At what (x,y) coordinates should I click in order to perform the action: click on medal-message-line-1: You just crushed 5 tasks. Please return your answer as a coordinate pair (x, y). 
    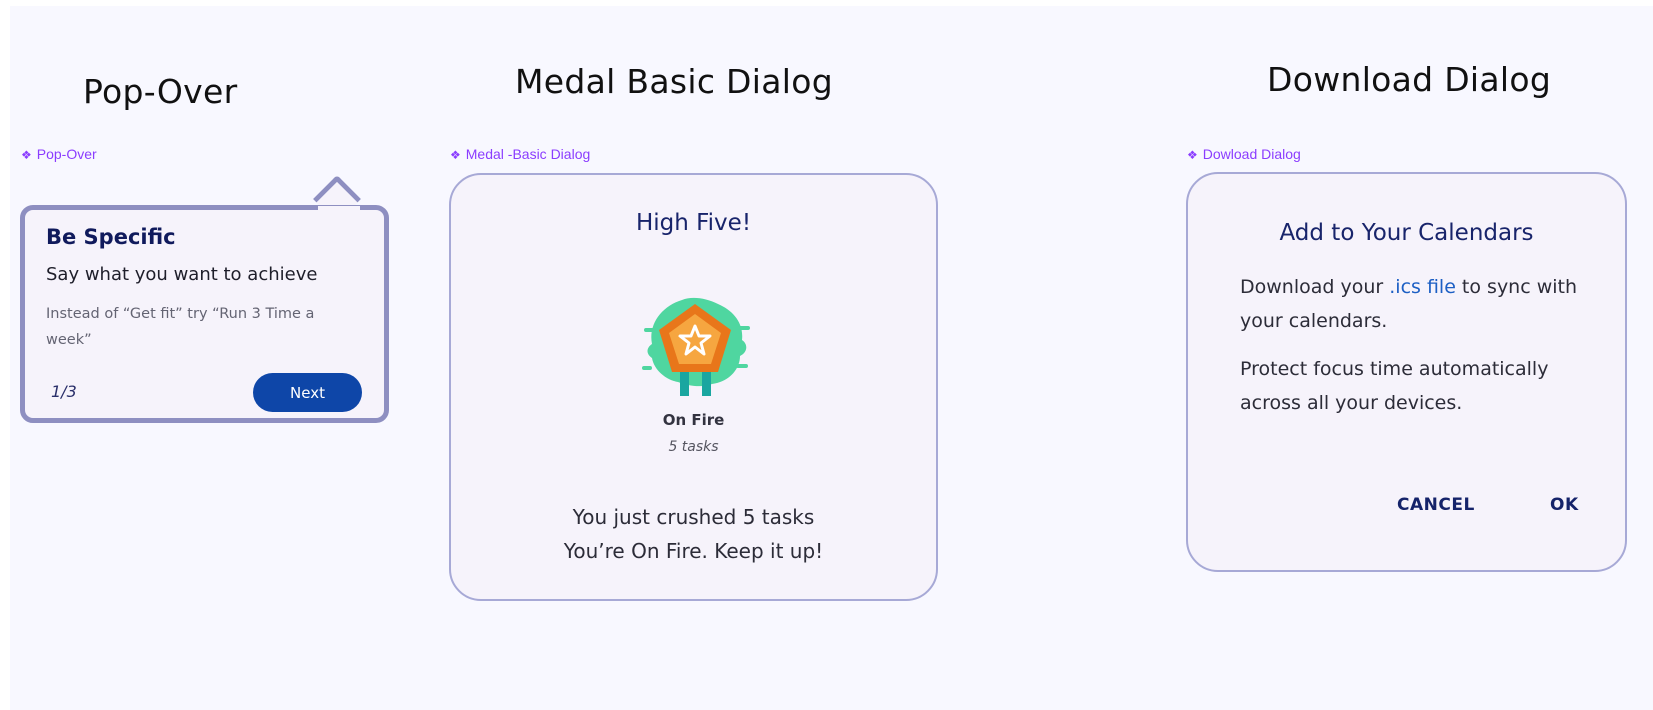
    Looking at the image, I should click on (693, 517).